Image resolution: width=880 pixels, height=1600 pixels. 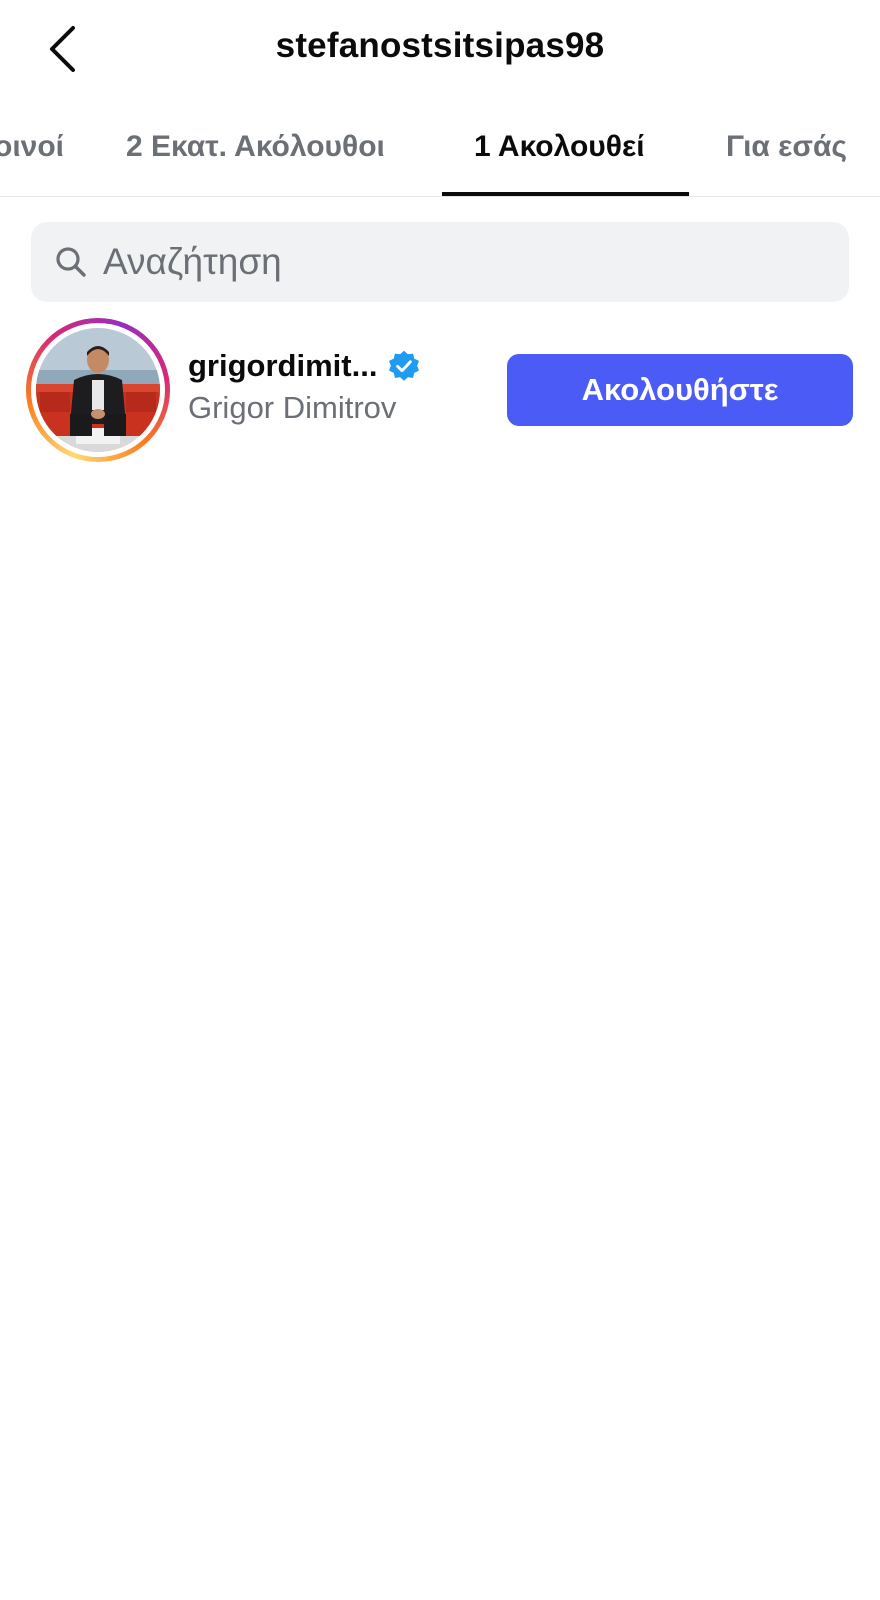 What do you see at coordinates (565, 194) in the screenshot?
I see `active-tab-indicator` at bounding box center [565, 194].